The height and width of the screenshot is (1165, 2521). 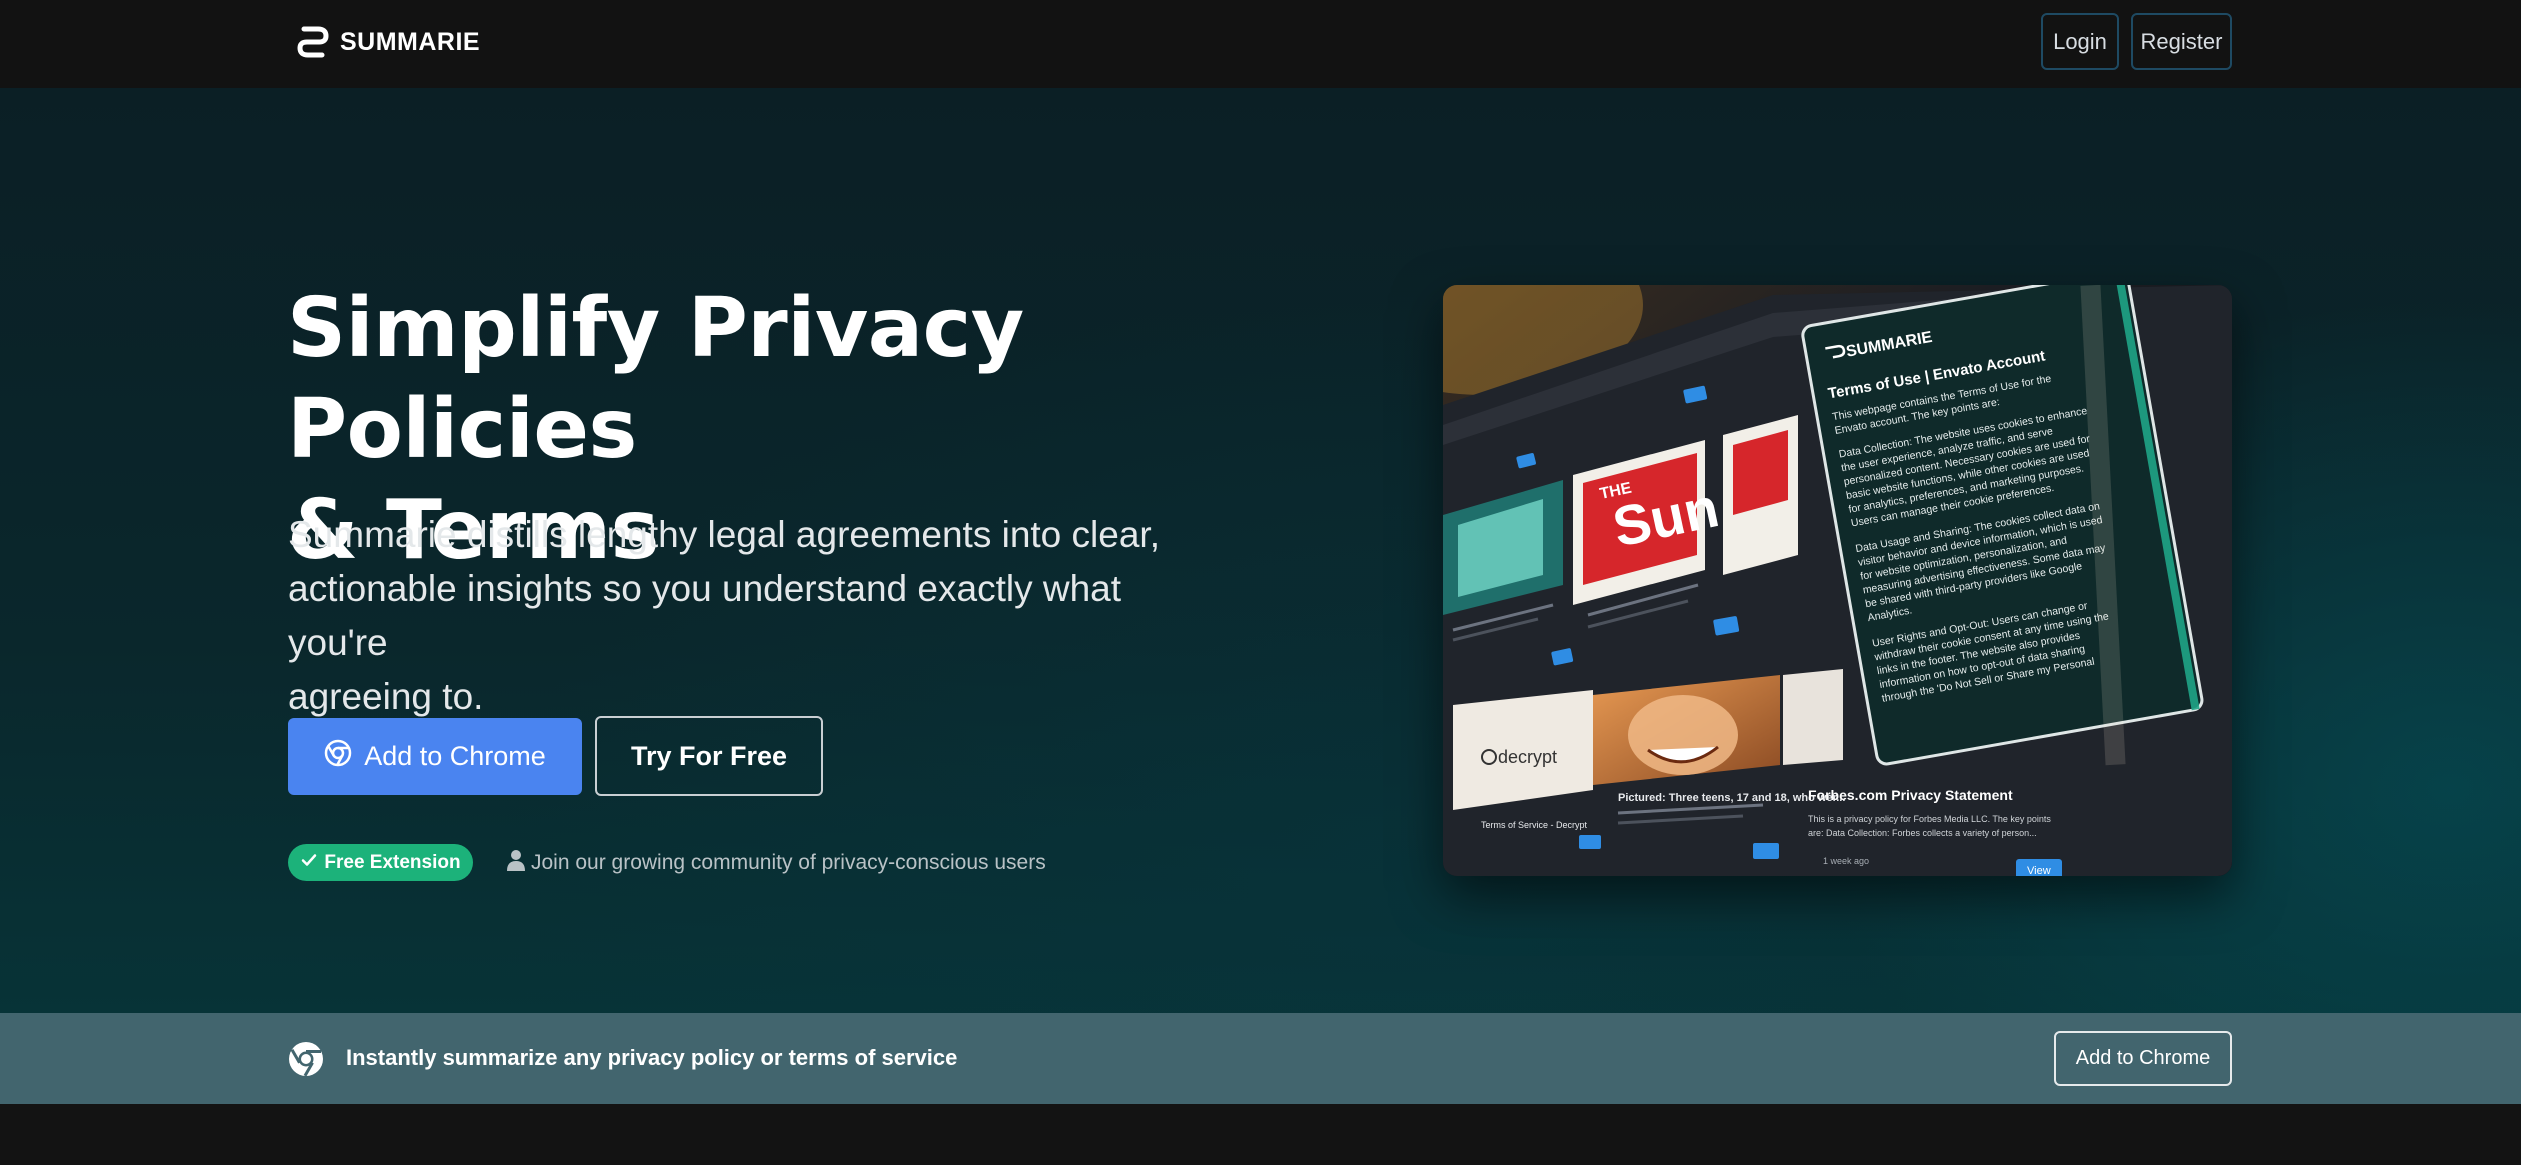 What do you see at coordinates (1910, 795) in the screenshot?
I see `card-forbes-title: Forbes.com Privacy Statement` at bounding box center [1910, 795].